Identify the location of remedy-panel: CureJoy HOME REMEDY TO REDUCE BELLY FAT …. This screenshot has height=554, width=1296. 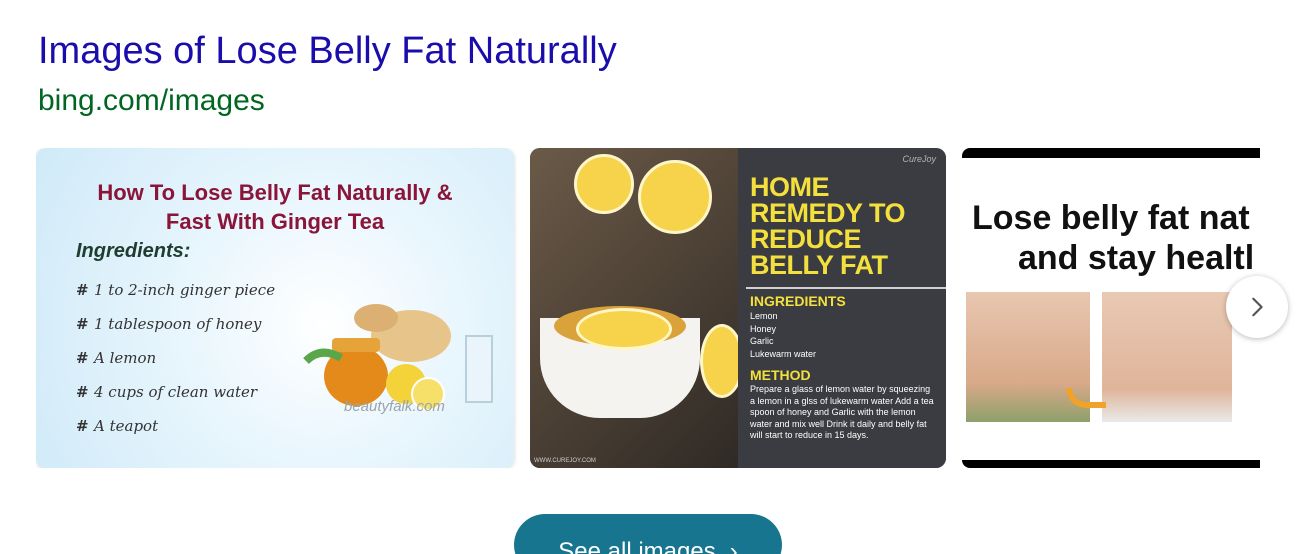
(842, 308).